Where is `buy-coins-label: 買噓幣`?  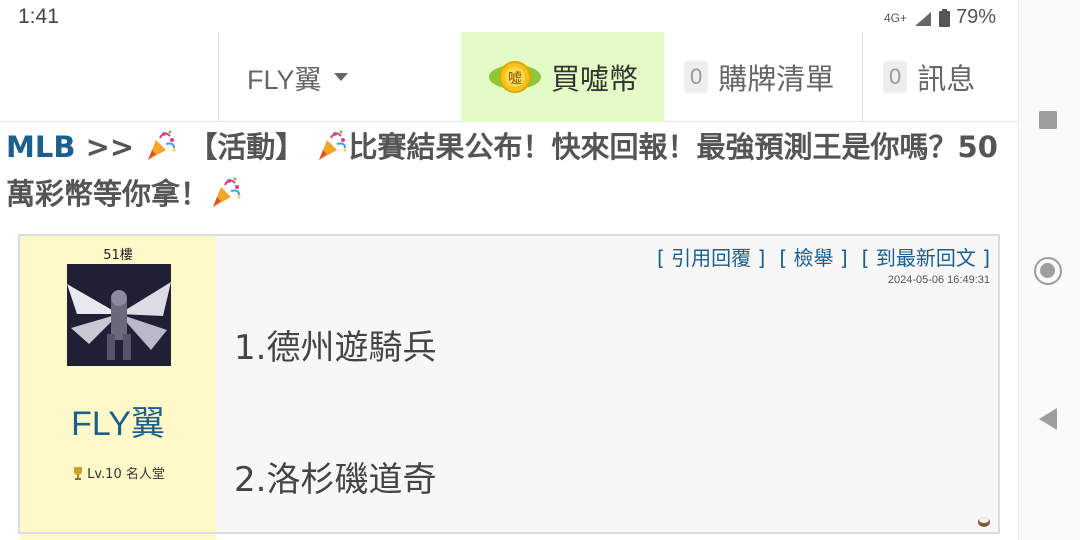 buy-coins-label: 買噓幣 is located at coordinates (594, 79).